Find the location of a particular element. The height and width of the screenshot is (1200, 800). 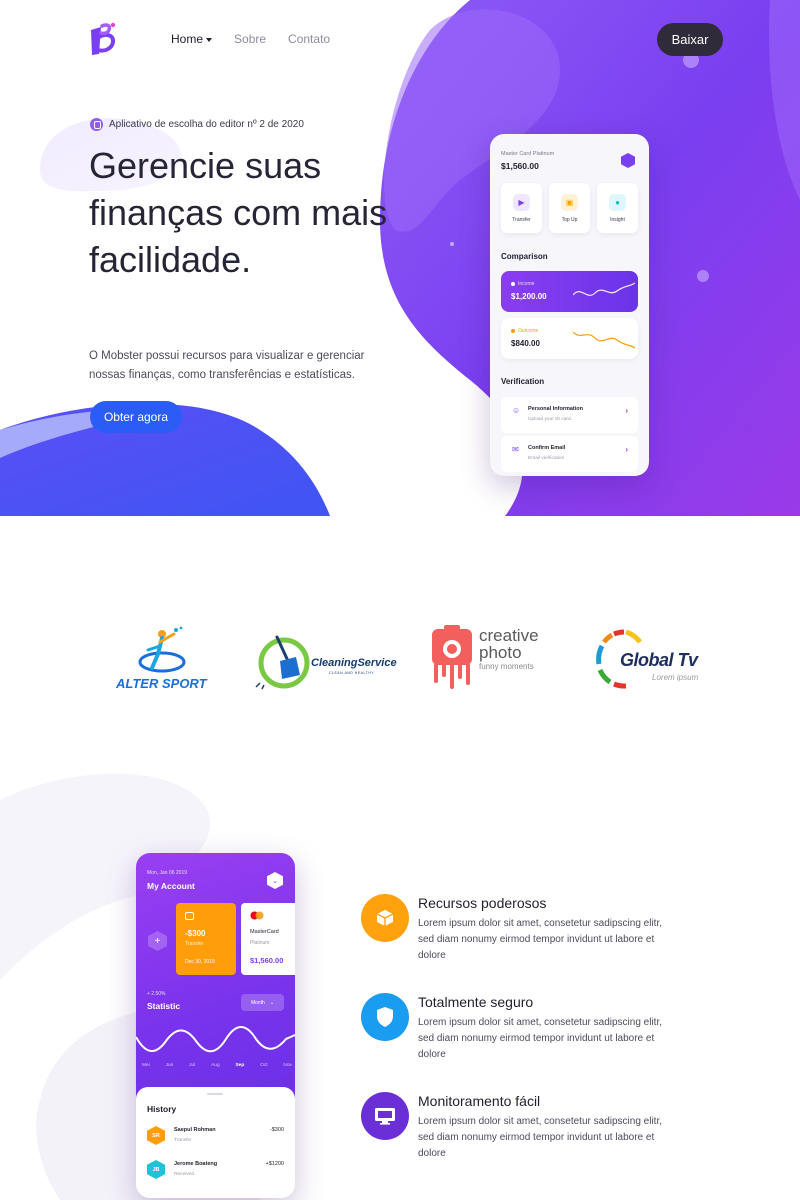

feature-title: Totalmente seguro is located at coordinates (476, 1002).